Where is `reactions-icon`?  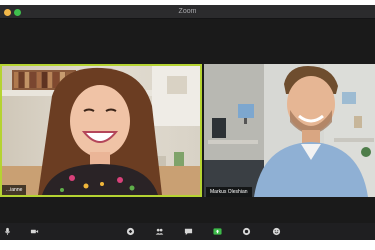
reactions-icon is located at coordinates (276, 231).